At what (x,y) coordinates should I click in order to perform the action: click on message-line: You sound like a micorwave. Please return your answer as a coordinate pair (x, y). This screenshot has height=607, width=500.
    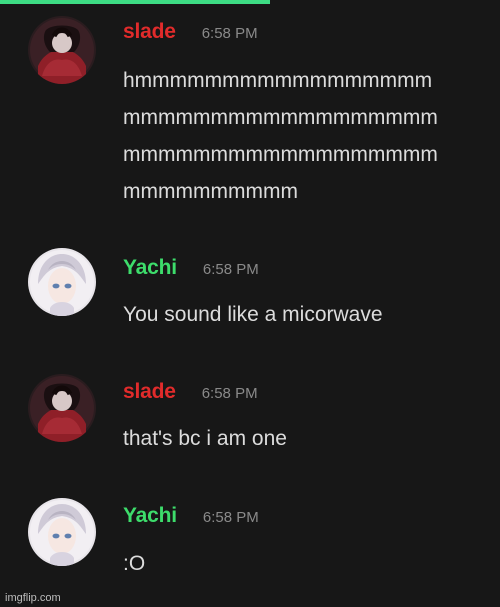
    Looking at the image, I should click on (253, 314).